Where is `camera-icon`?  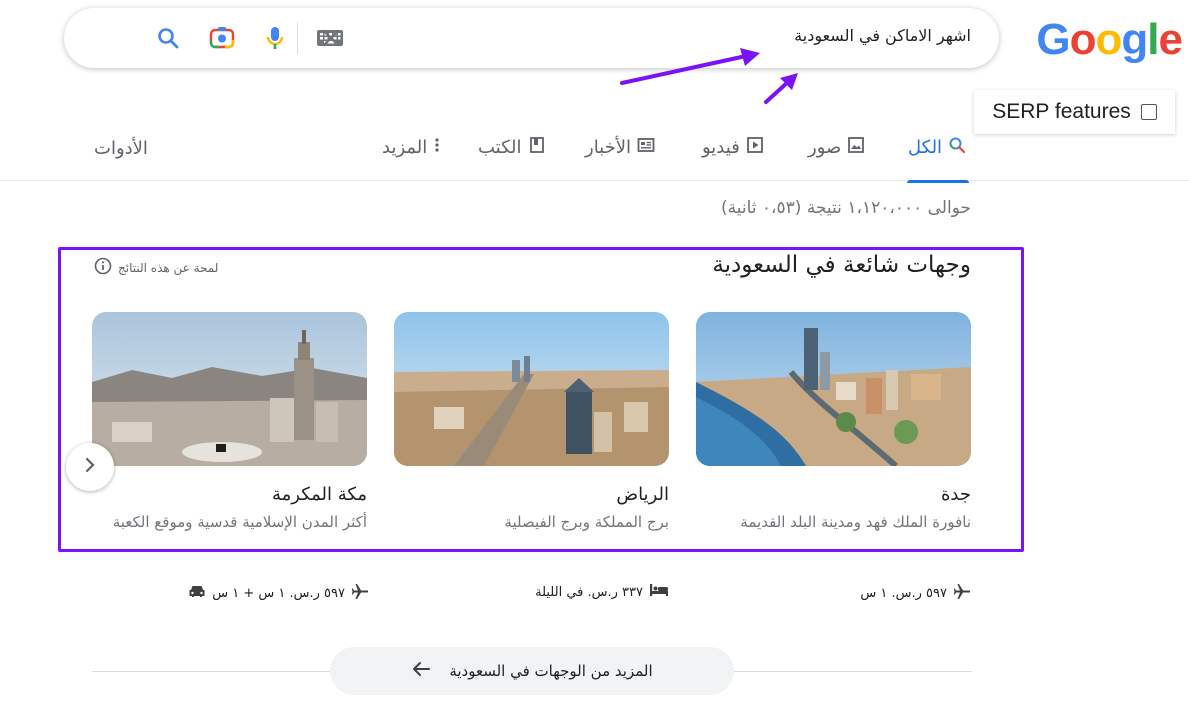 camera-icon is located at coordinates (222, 38).